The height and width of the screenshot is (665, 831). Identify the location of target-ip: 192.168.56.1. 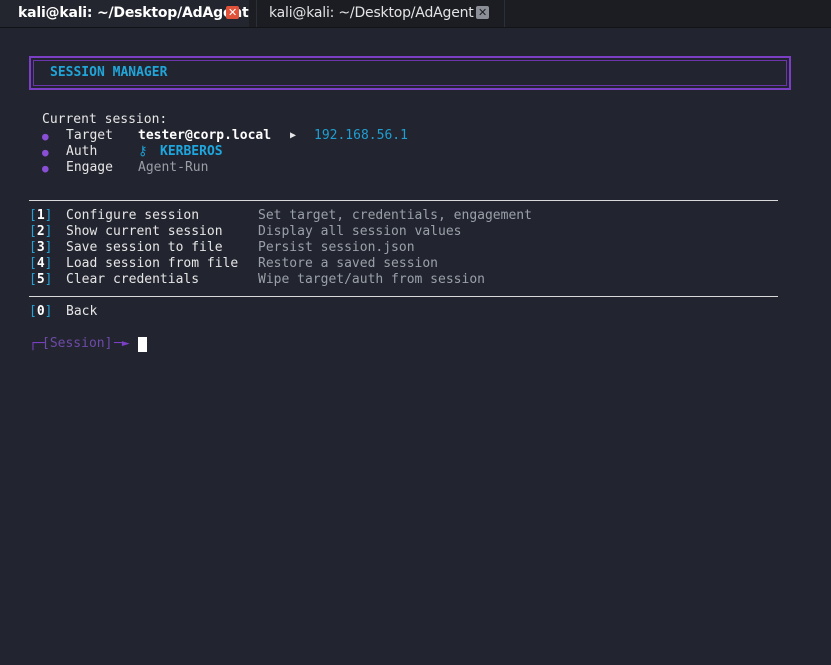
(361, 135).